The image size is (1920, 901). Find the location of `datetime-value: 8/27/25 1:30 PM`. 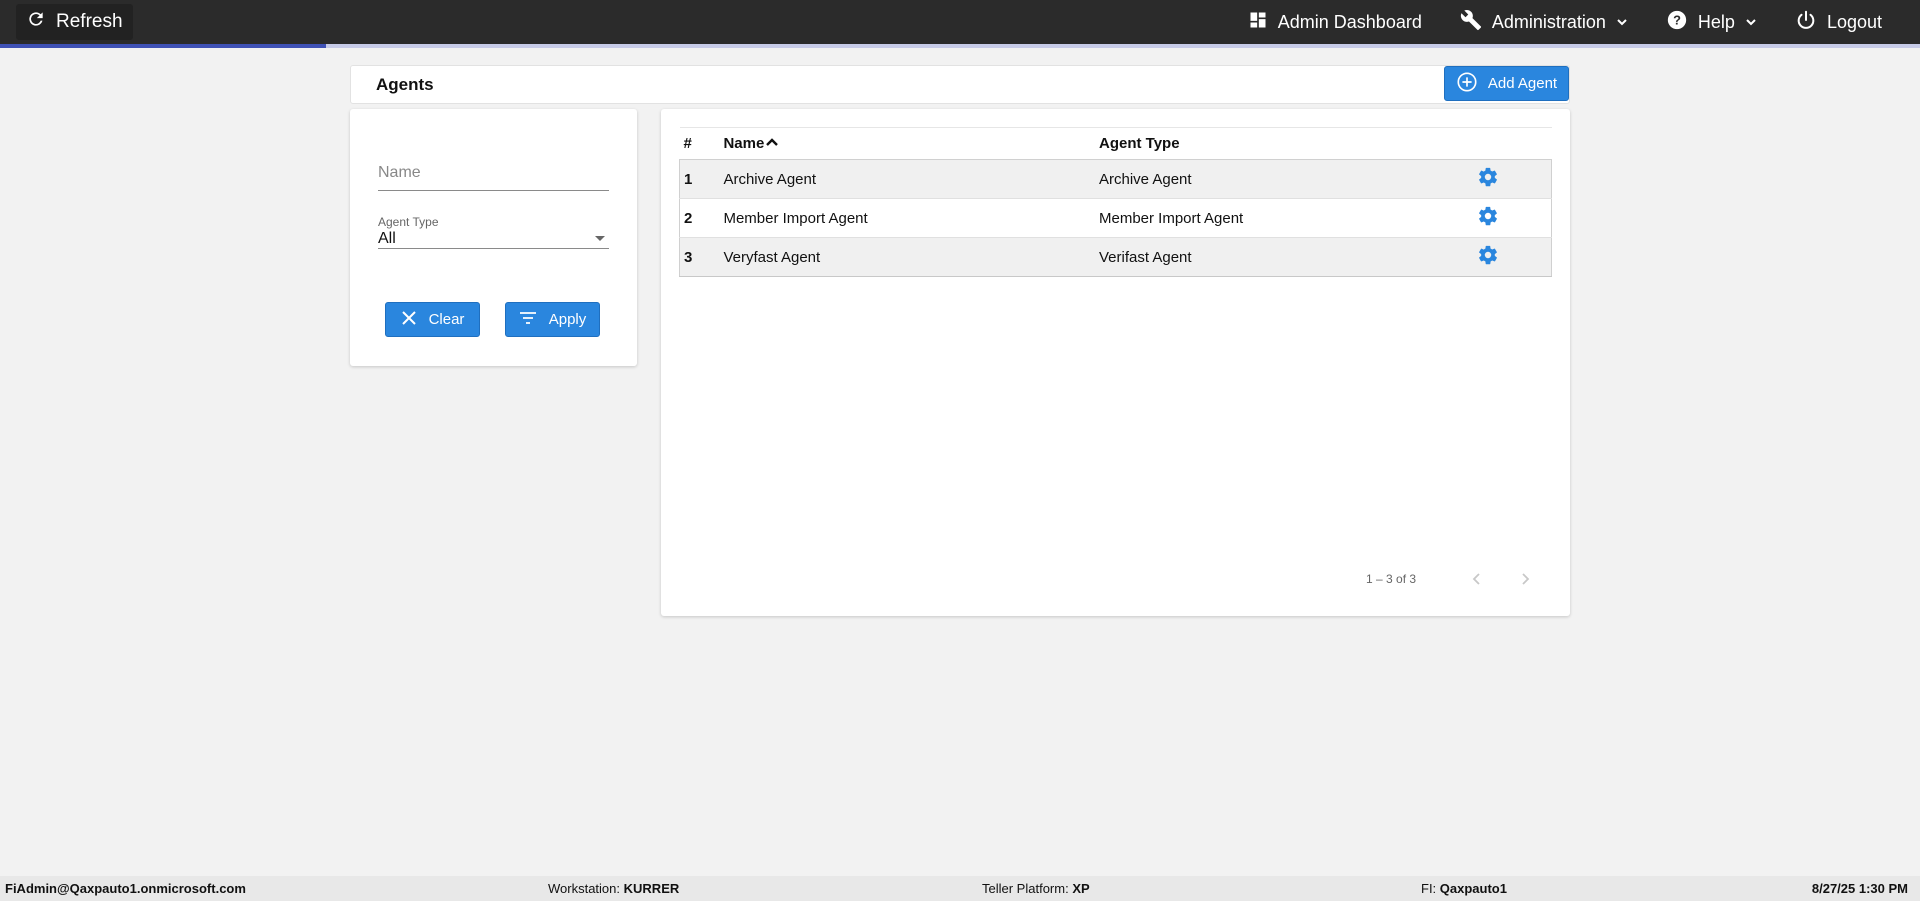

datetime-value: 8/27/25 1:30 PM is located at coordinates (1859, 888).